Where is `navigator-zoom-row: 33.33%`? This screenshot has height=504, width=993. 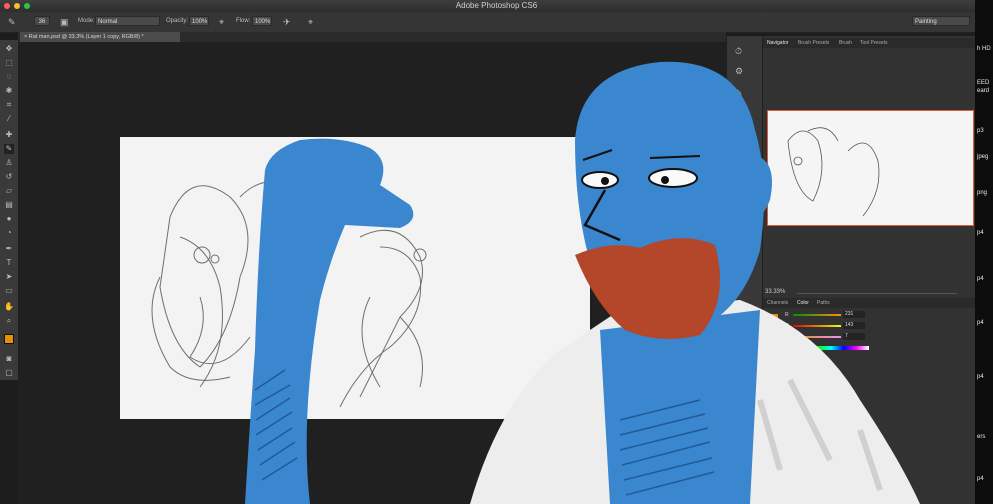
navigator-zoom-row: 33.33% is located at coordinates (869, 293).